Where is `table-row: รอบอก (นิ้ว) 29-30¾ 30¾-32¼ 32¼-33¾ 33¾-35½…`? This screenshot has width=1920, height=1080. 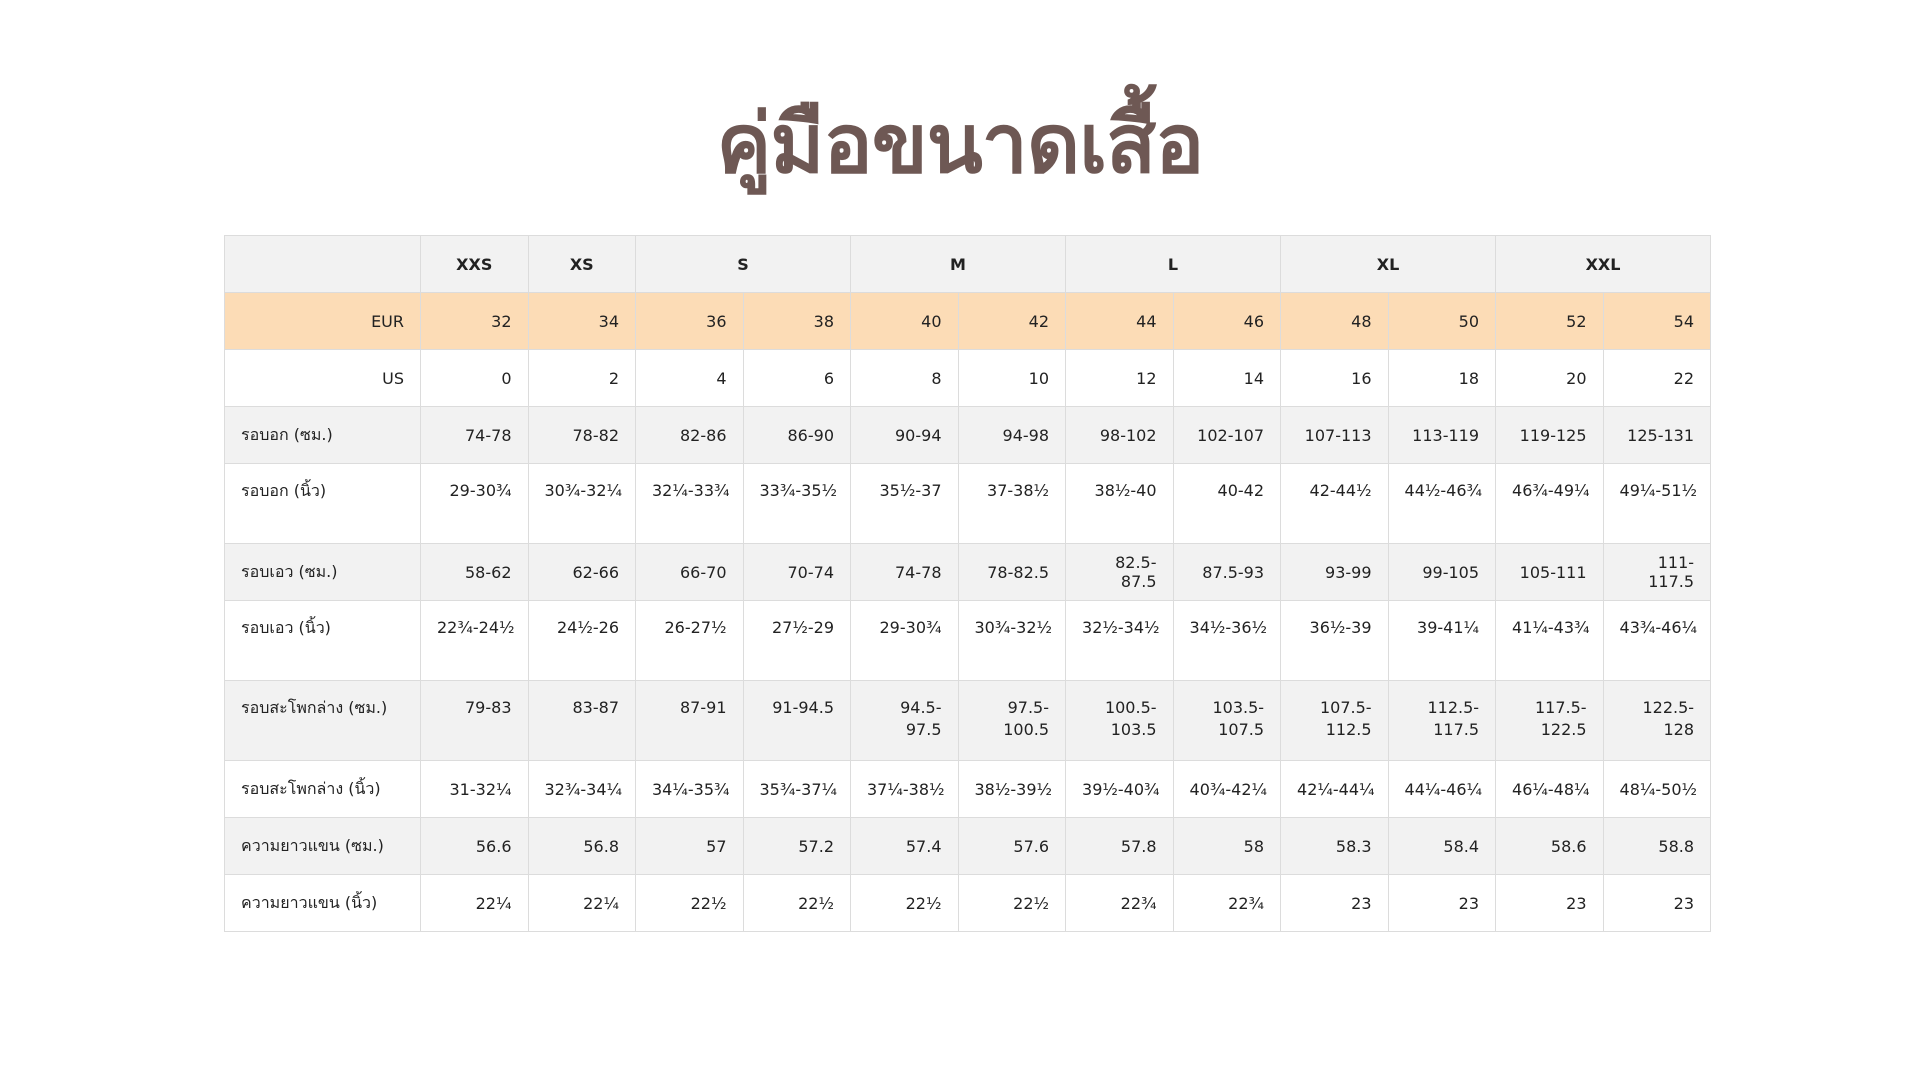 table-row: รอบอก (นิ้ว) 29-30¾ 30¾-32¼ 32¼-33¾ 33¾-35½… is located at coordinates (968, 503).